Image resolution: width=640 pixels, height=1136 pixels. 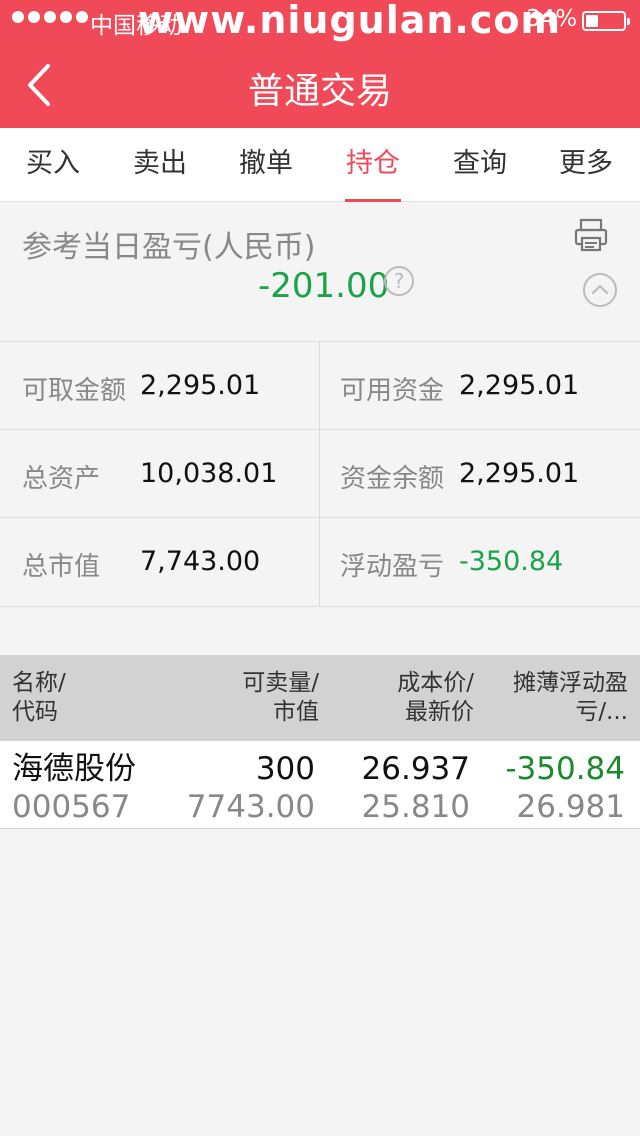 I want to click on floating-pl-value: -350.84, so click(x=511, y=561).